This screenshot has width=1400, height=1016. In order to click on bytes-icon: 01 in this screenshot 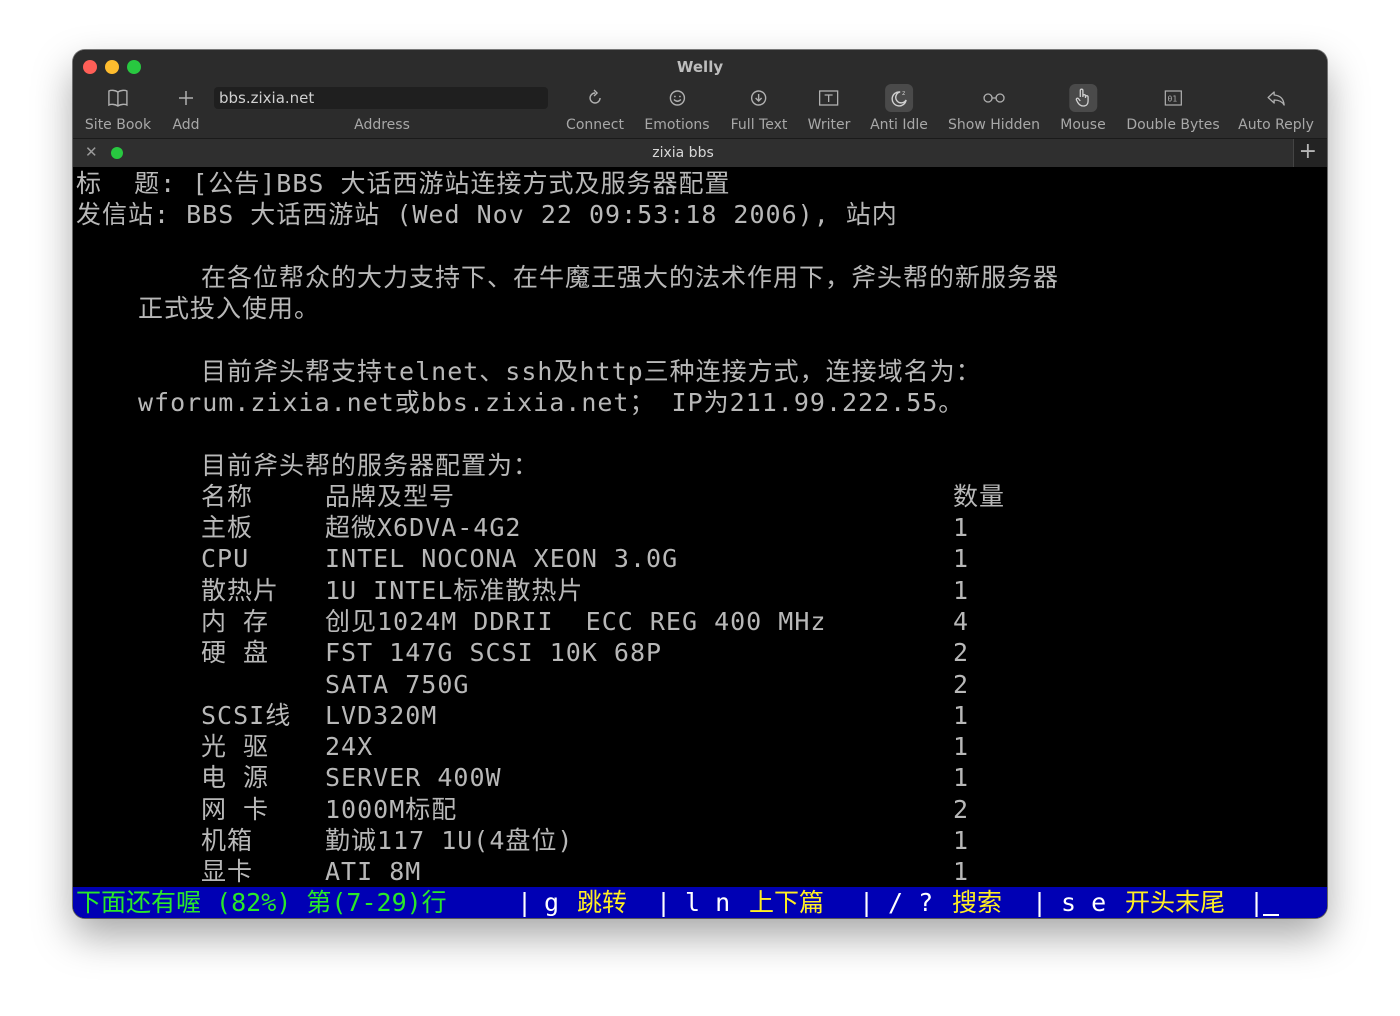, I will do `click(1173, 98)`.